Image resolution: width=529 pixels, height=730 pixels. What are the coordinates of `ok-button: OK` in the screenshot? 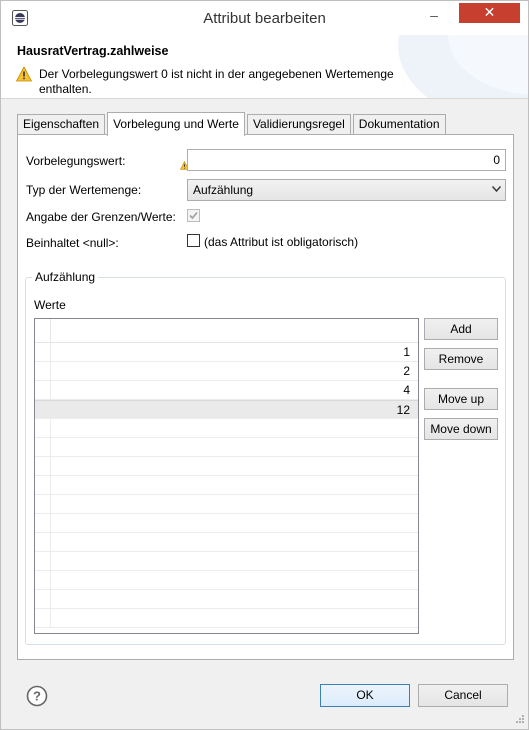 It's located at (365, 695).